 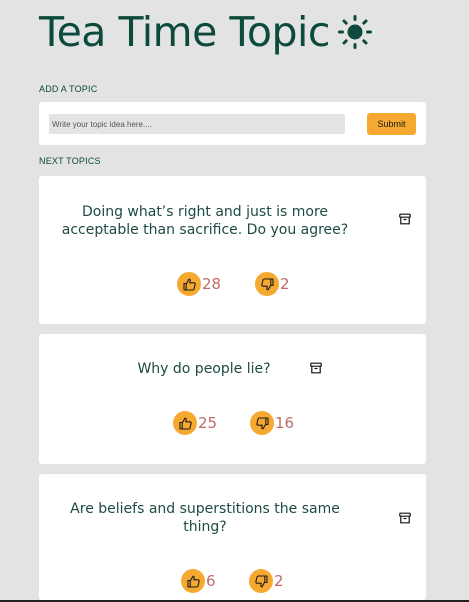 I want to click on downvote: 16, so click(x=272, y=423).